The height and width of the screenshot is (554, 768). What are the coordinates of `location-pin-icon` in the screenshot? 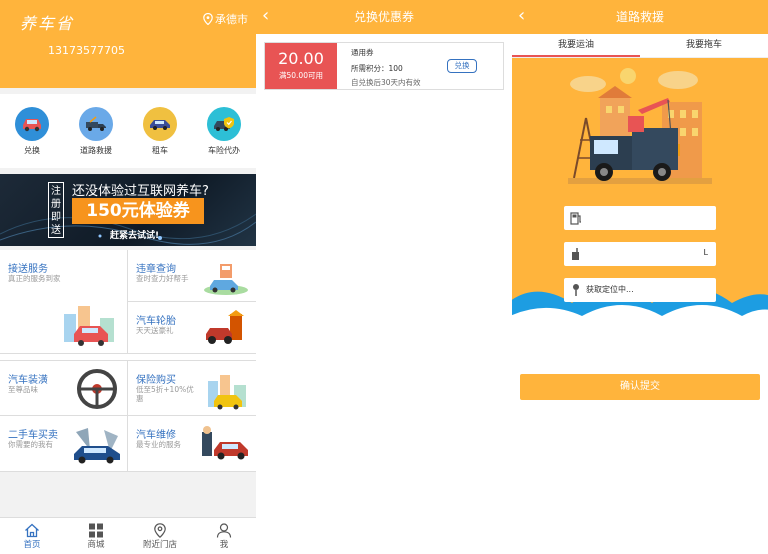 It's located at (208, 19).